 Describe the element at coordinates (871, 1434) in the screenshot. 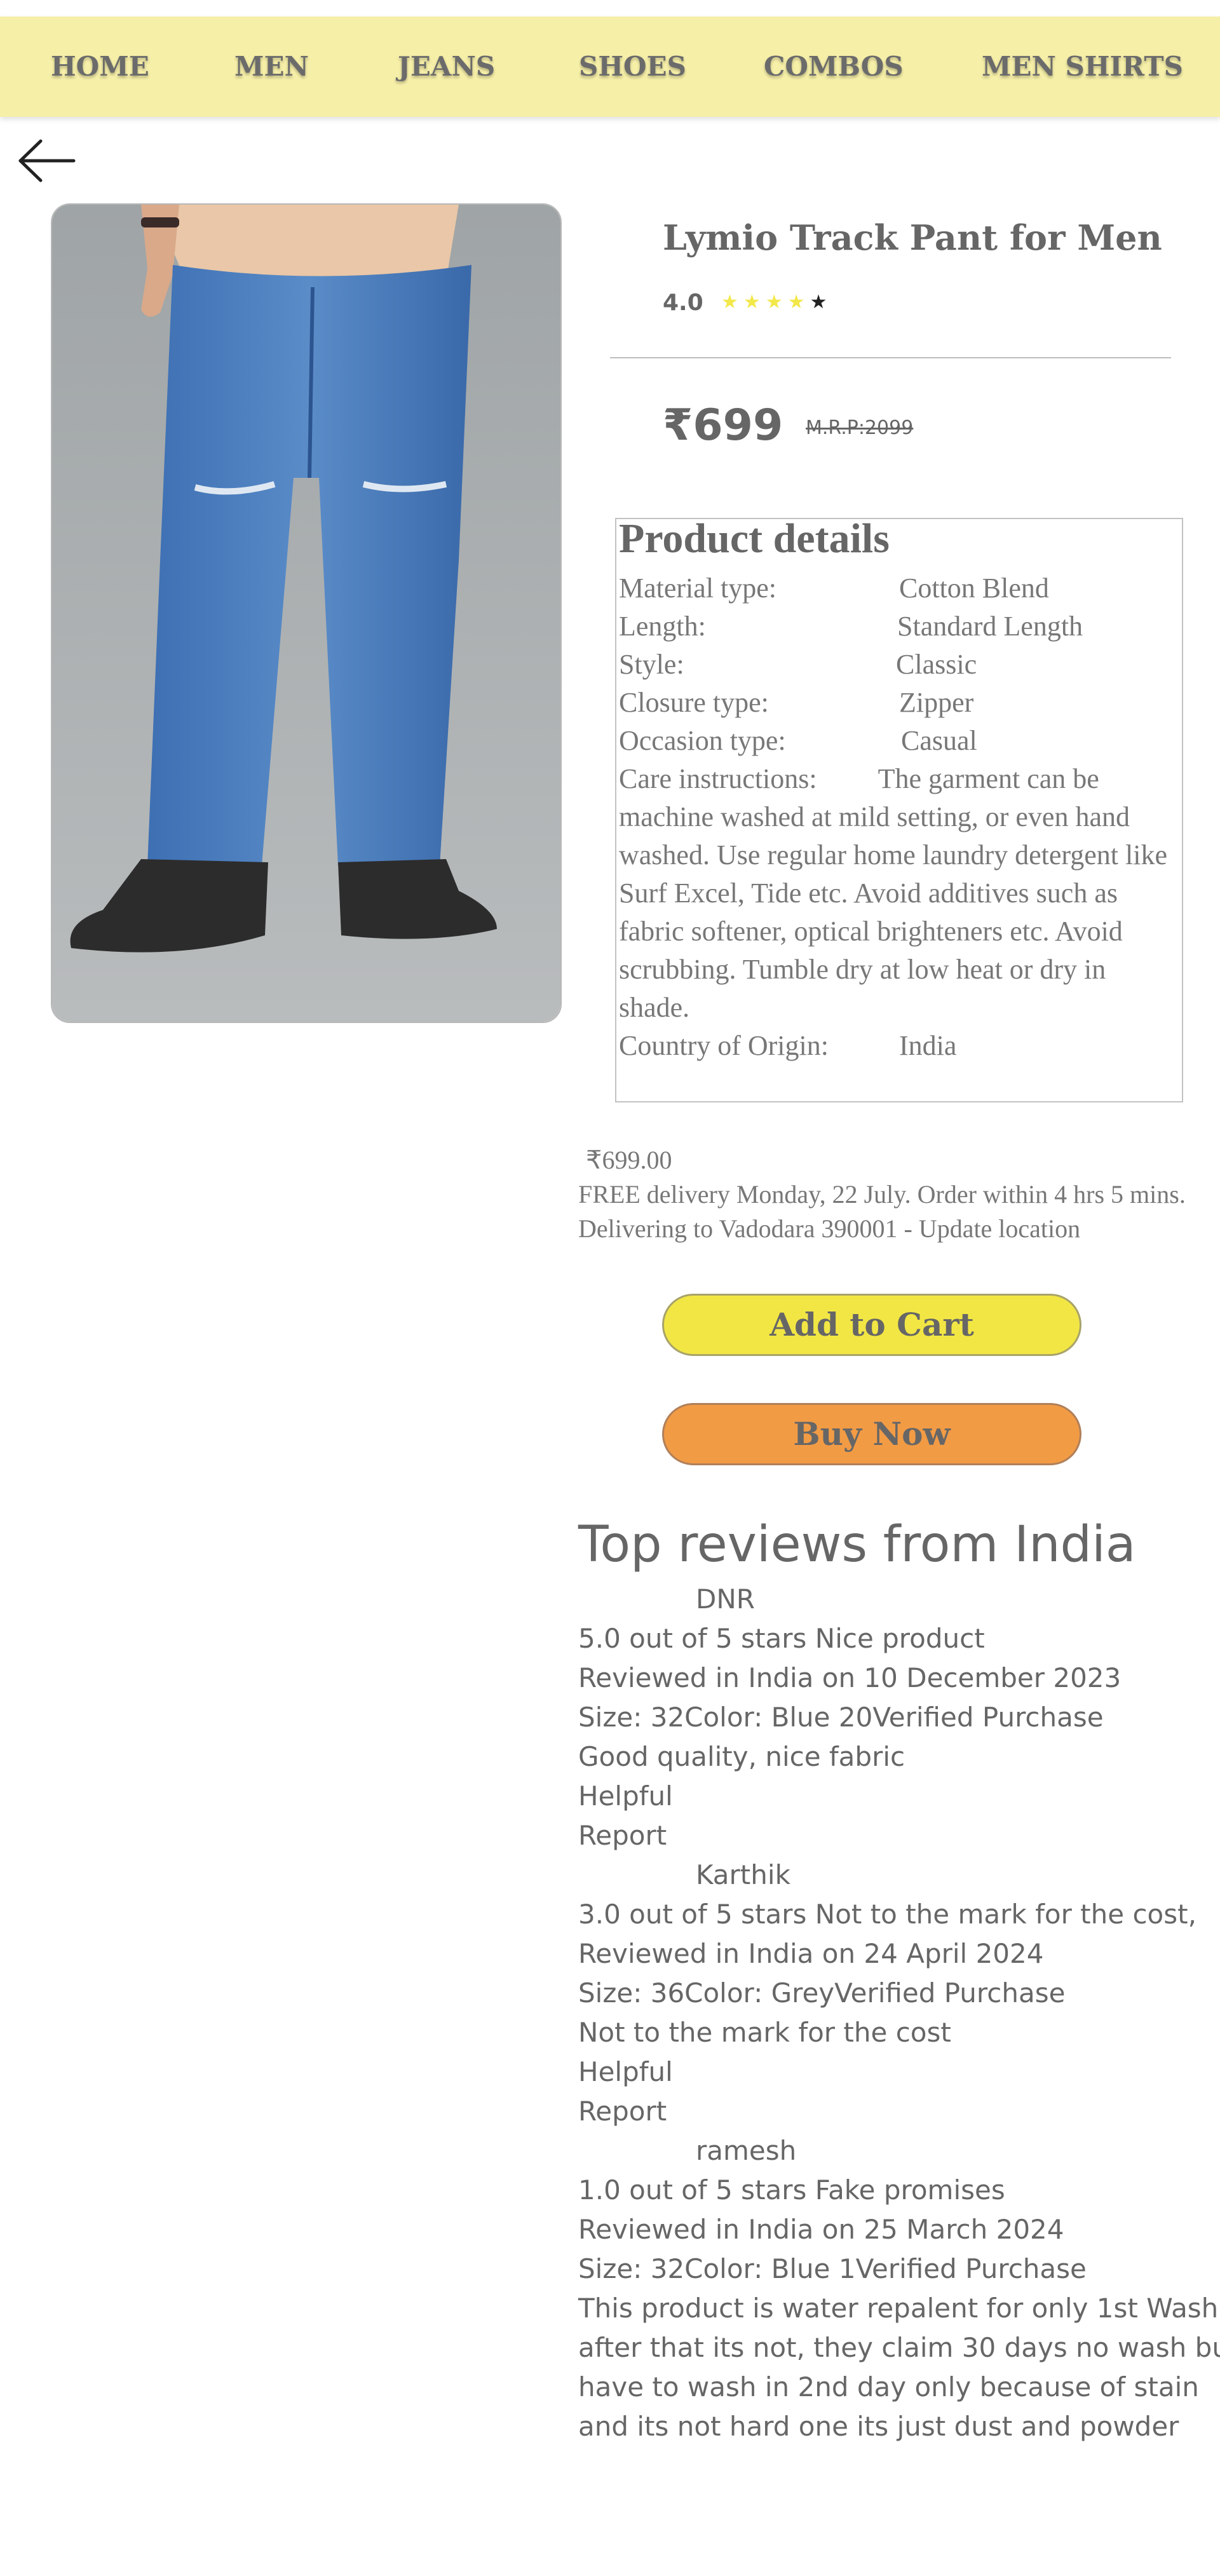

I see `buy-now-button: Buy Now` at that location.